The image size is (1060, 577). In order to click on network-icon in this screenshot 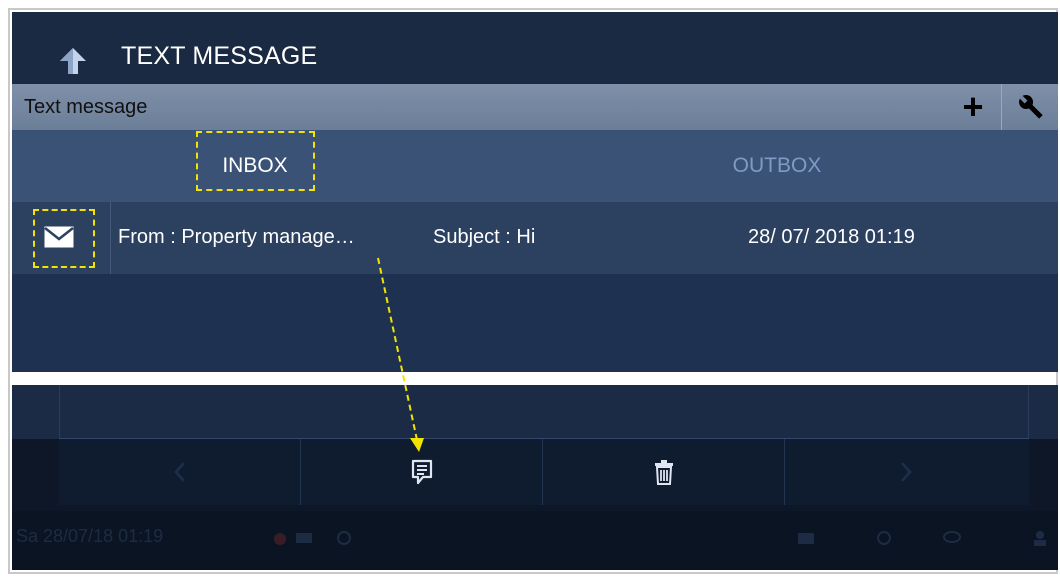, I will do `click(304, 538)`.